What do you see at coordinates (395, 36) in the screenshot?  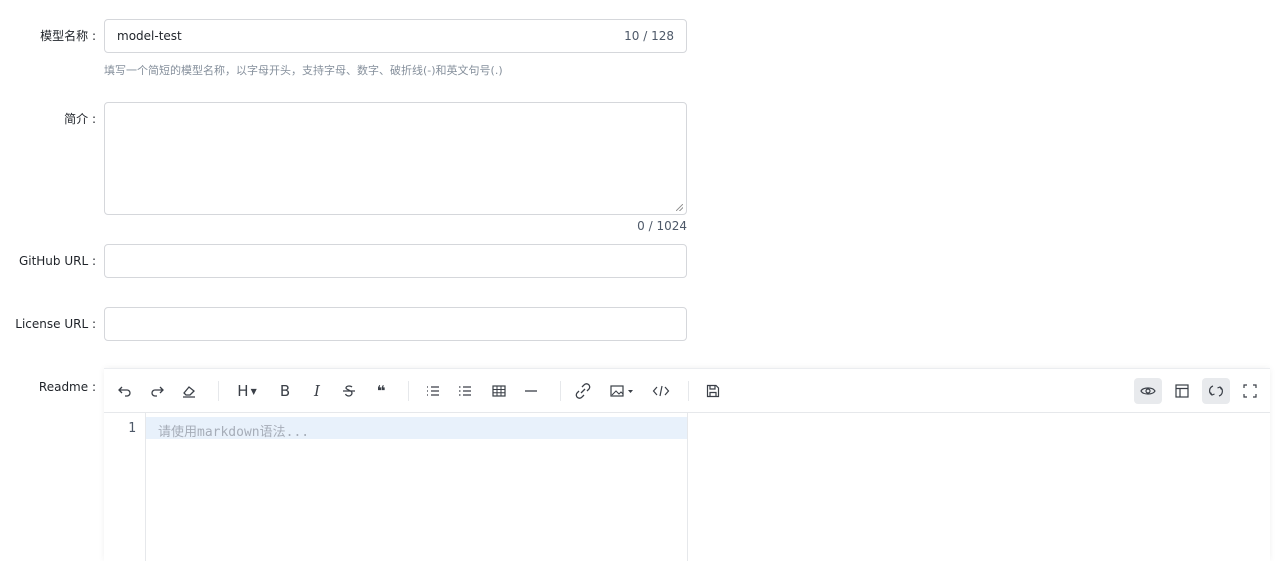 I see `model-name-input: model-test 10 / 128` at bounding box center [395, 36].